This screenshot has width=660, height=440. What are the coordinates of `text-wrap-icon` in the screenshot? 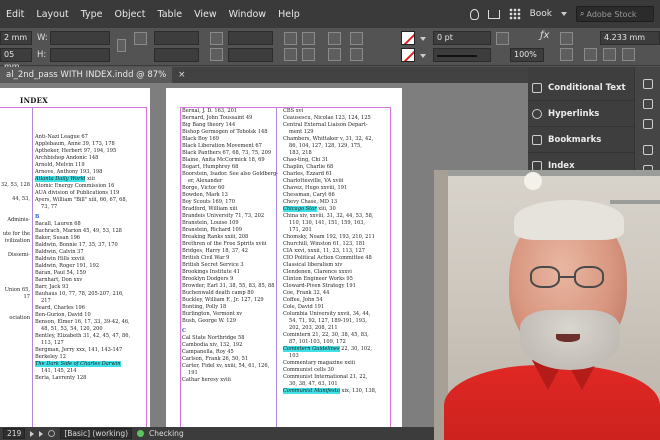 It's located at (566, 38).